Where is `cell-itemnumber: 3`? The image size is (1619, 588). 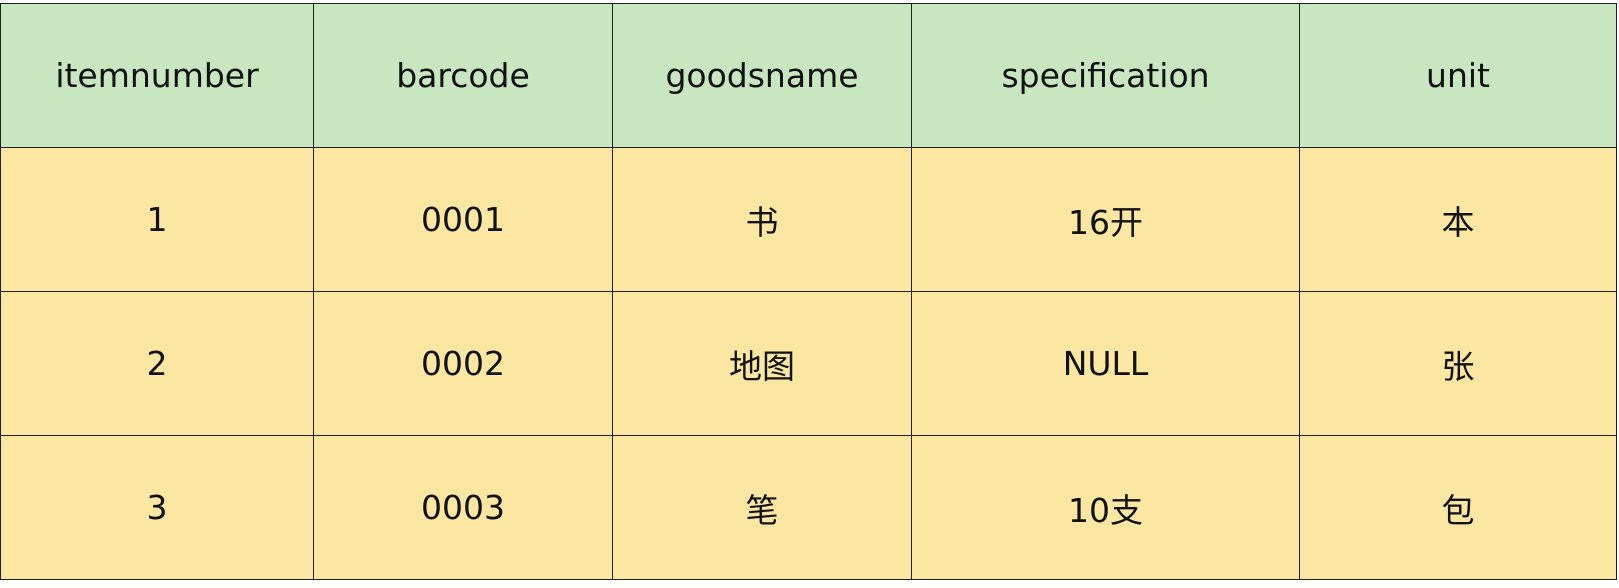 cell-itemnumber: 3 is located at coordinates (157, 507).